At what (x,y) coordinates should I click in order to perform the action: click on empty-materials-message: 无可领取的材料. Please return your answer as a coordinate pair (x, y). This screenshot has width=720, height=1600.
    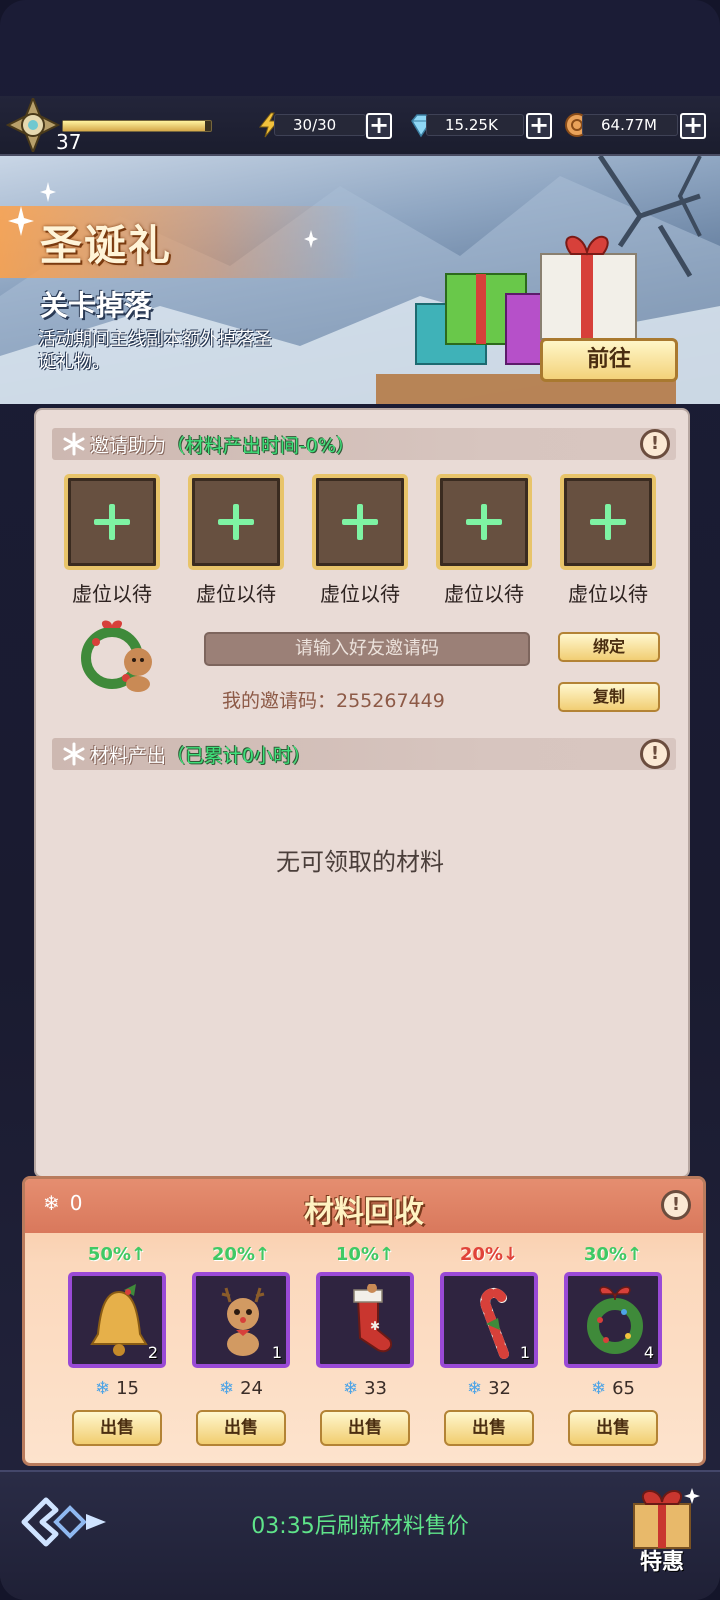
    Looking at the image, I should click on (360, 862).